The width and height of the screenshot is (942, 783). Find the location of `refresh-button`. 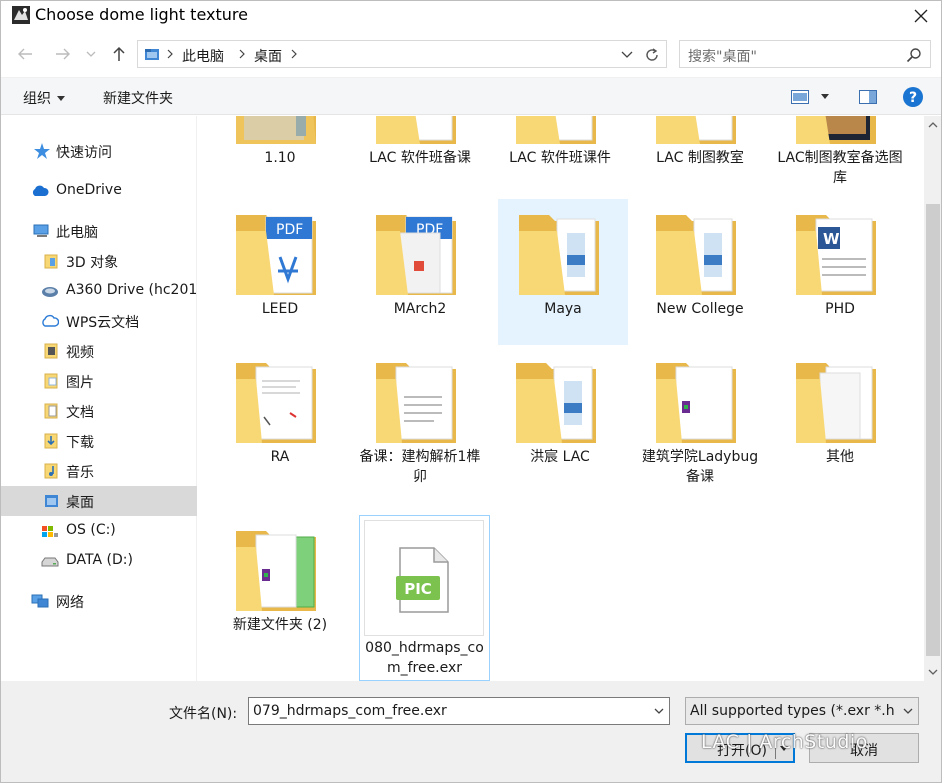

refresh-button is located at coordinates (651, 55).